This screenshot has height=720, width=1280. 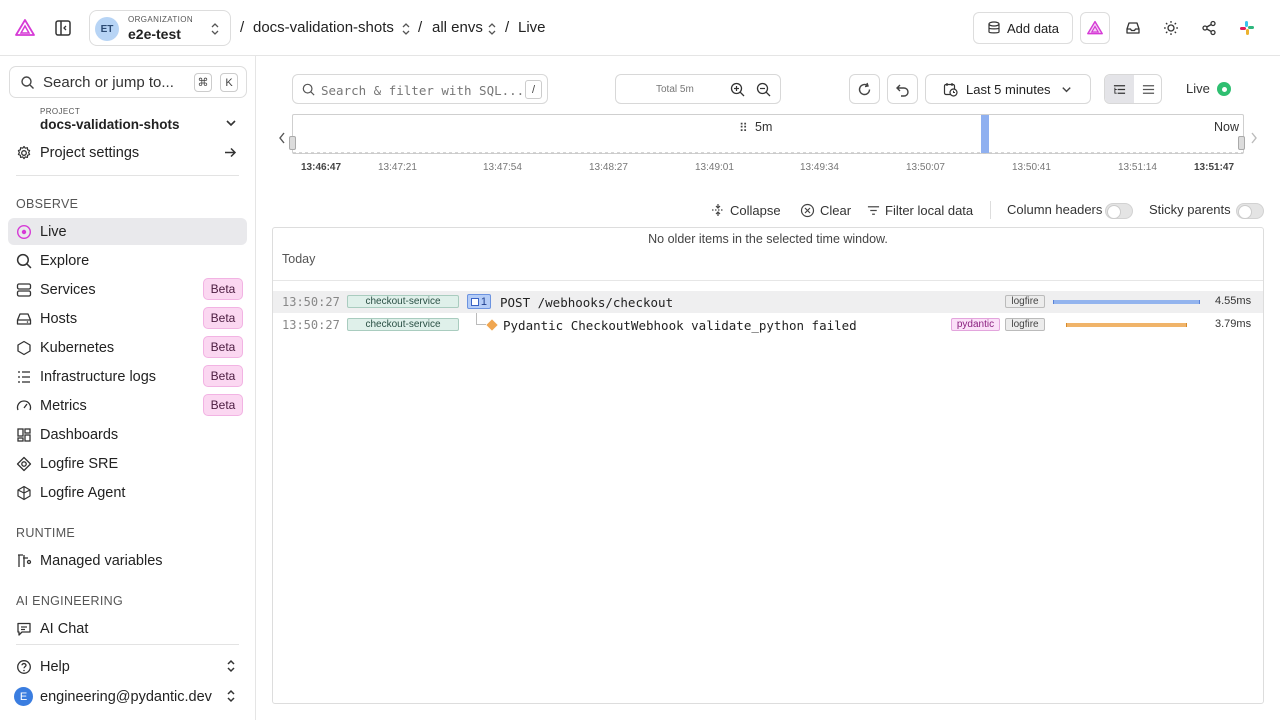 I want to click on zoom-in-icon, so click(x=737, y=89).